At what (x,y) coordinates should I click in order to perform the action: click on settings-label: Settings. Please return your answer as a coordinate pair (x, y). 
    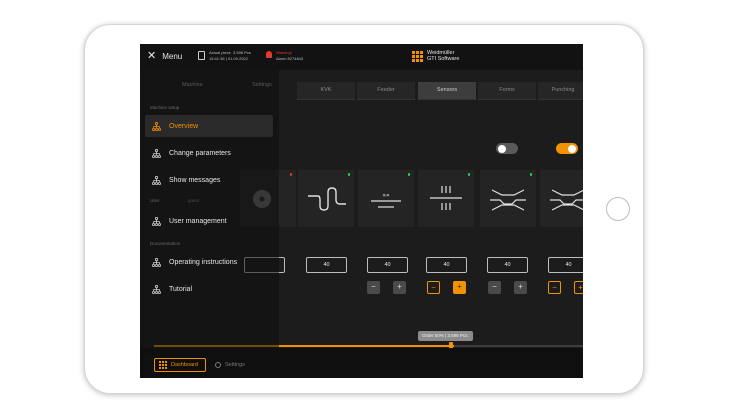
    Looking at the image, I should click on (235, 365).